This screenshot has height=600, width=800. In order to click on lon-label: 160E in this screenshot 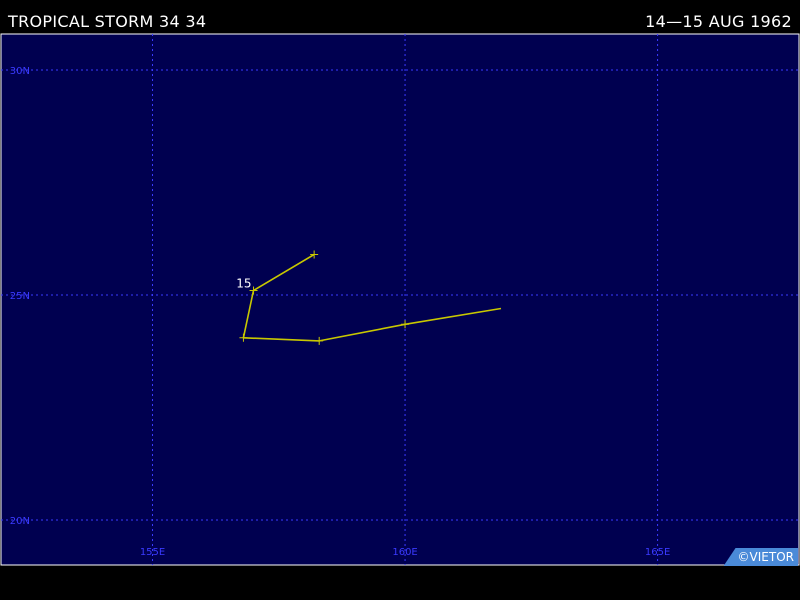, I will do `click(404, 552)`.